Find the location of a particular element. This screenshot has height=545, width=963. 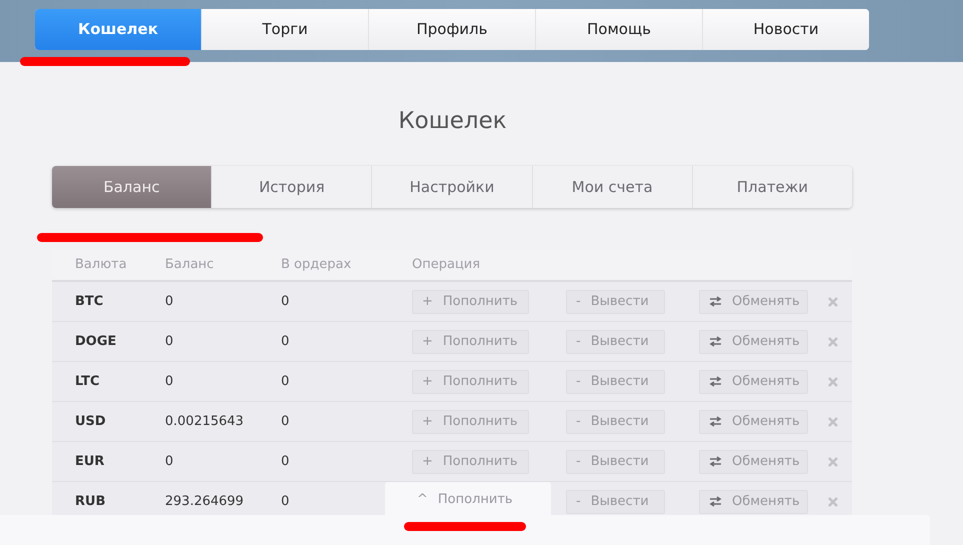

nav-tab: Профиль is located at coordinates (452, 29).